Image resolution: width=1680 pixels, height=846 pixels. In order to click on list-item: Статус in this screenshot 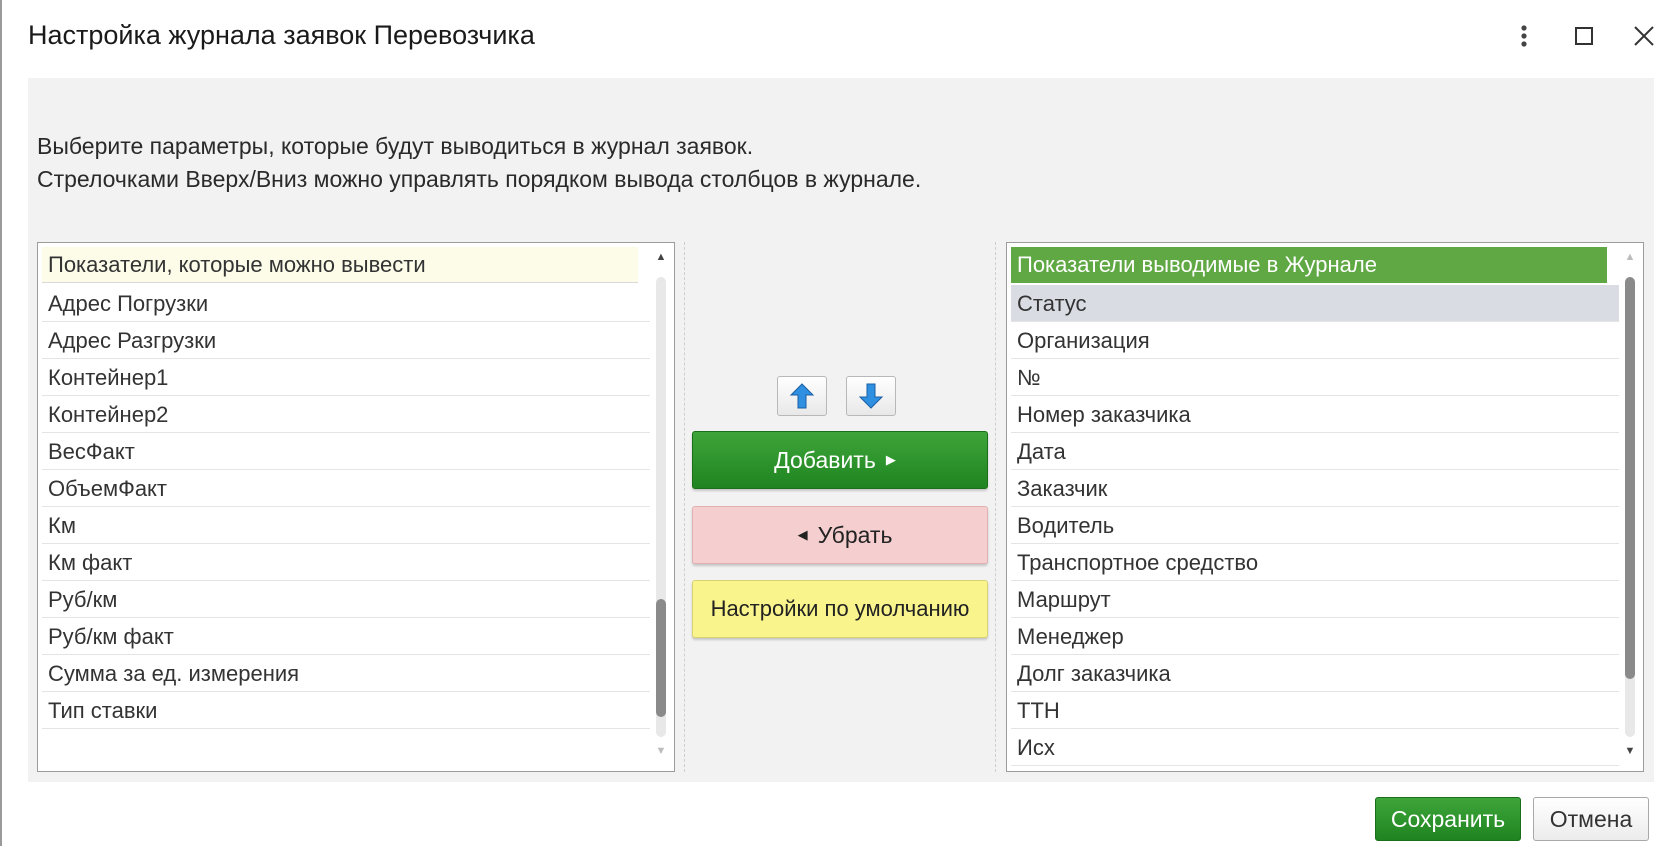, I will do `click(1315, 303)`.